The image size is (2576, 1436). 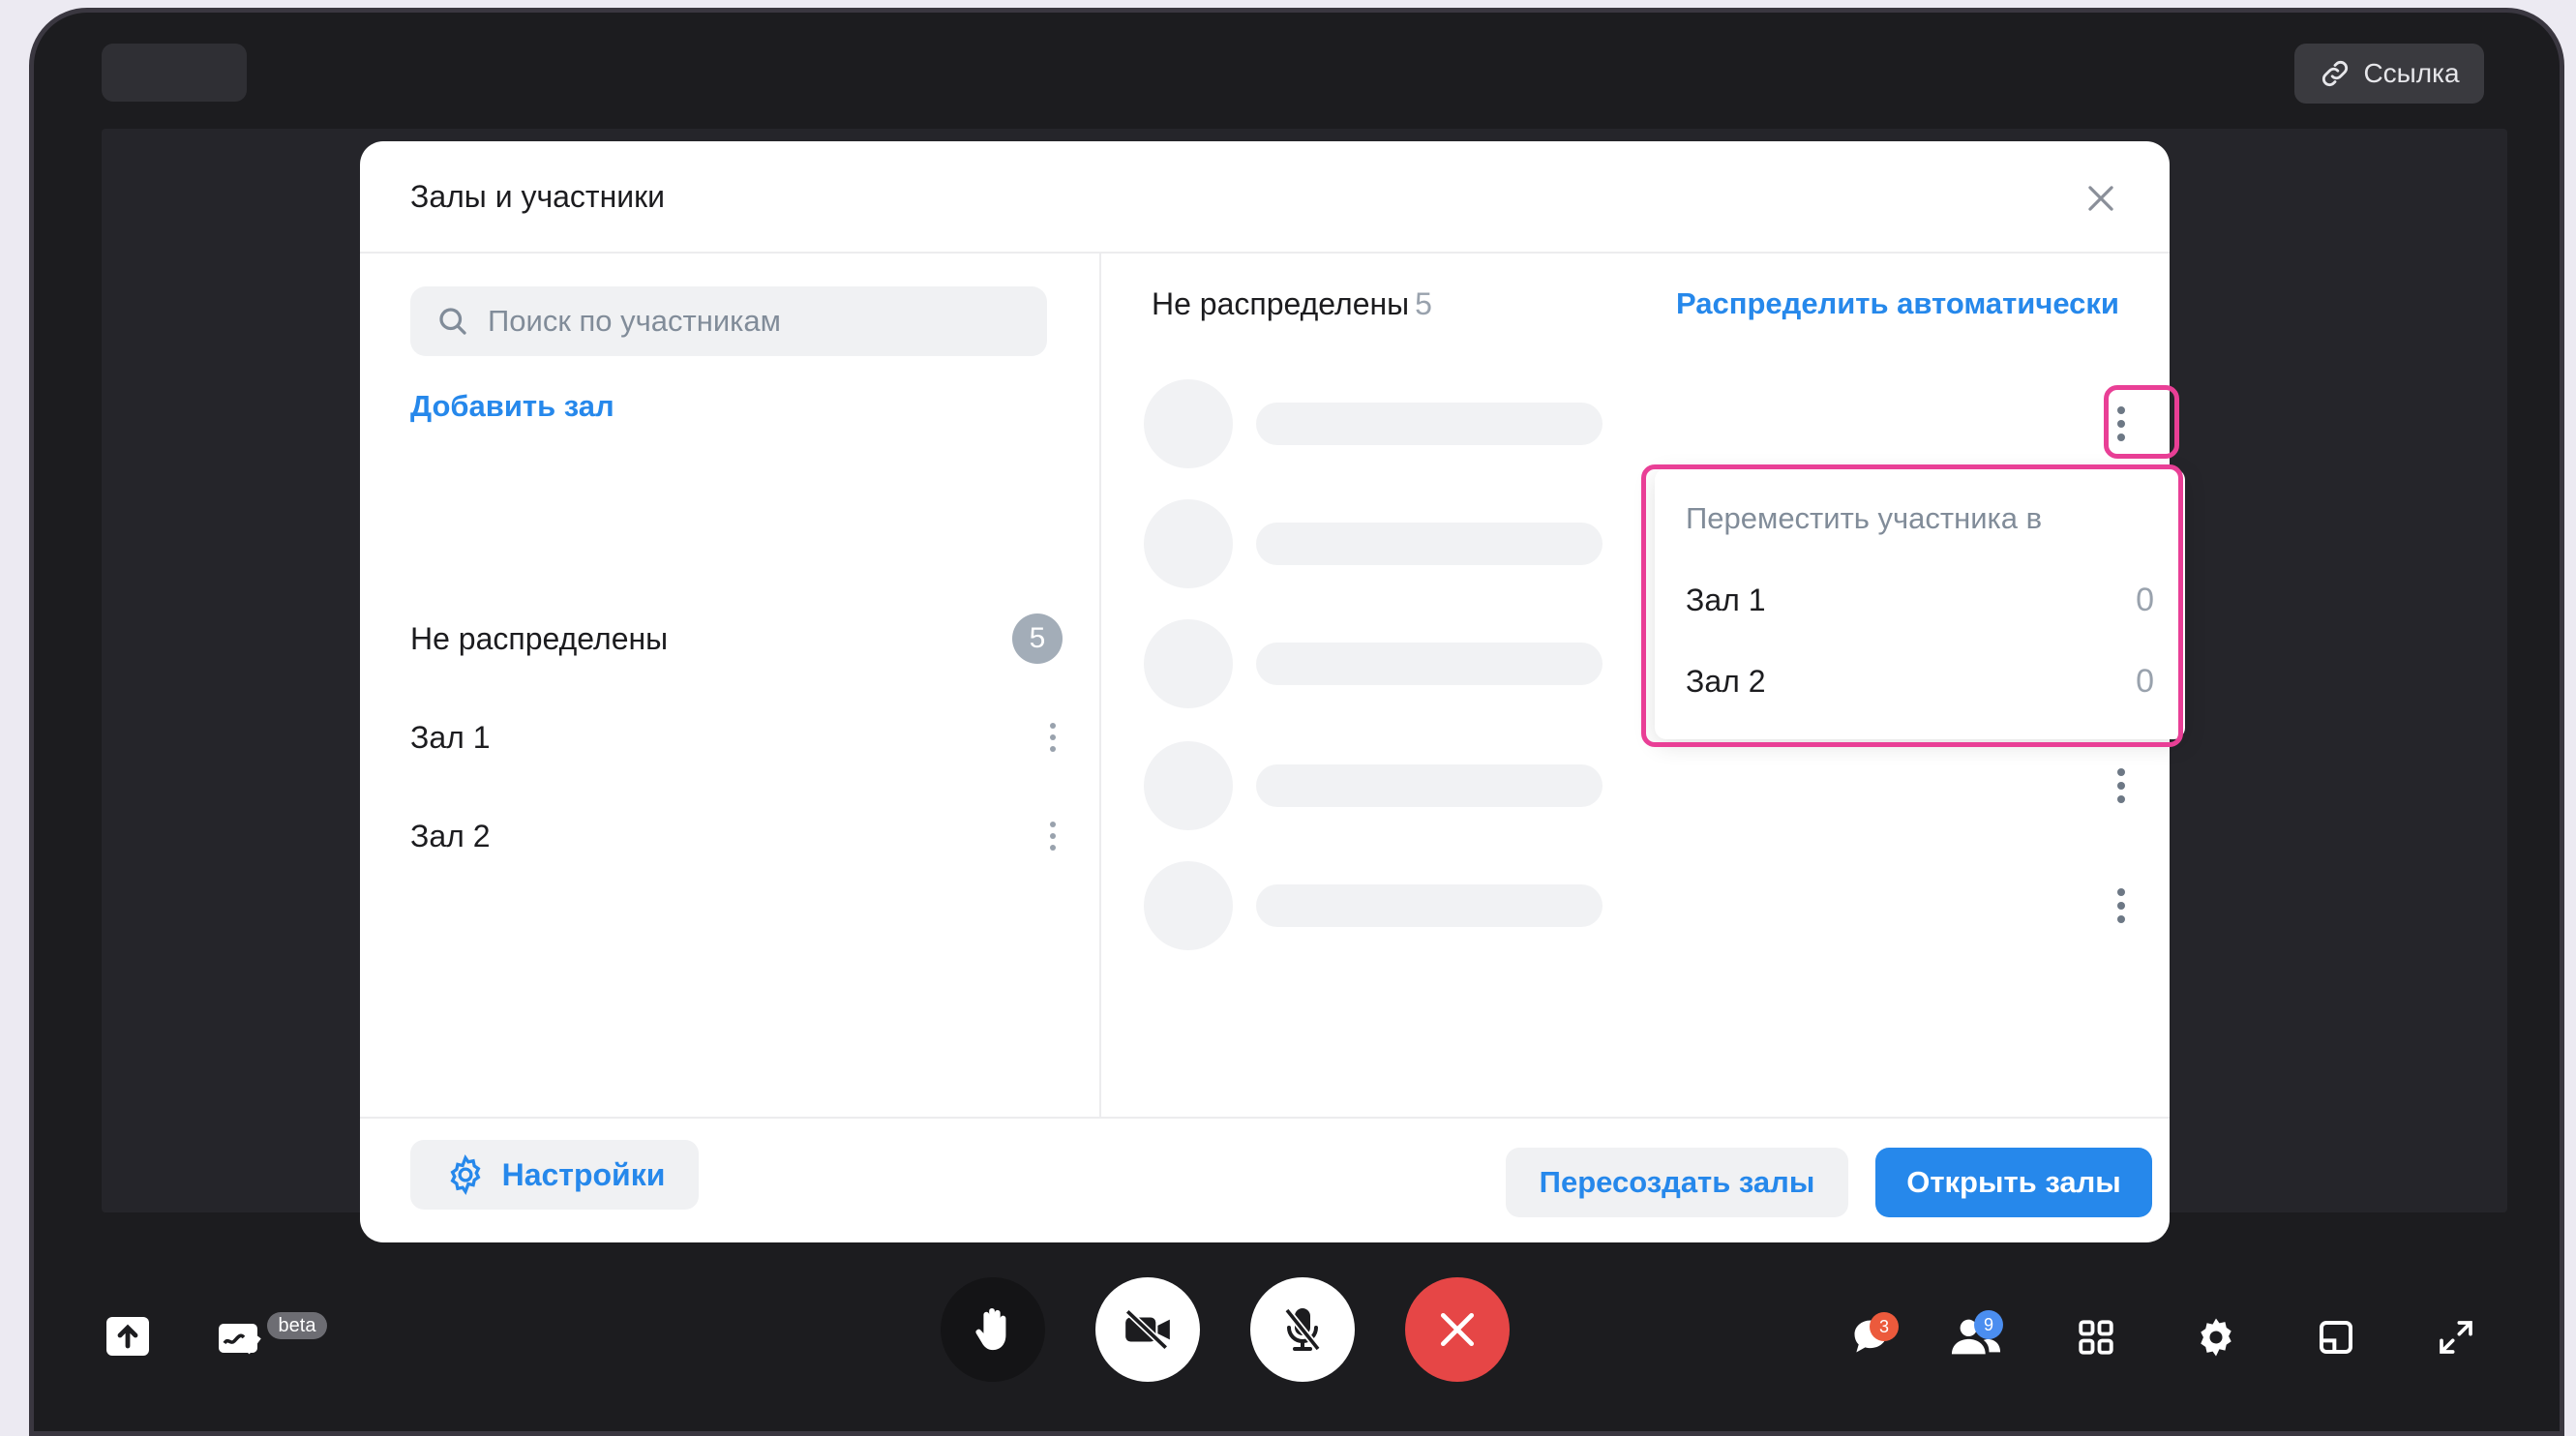 What do you see at coordinates (1265, 1179) in the screenshot?
I see `dialog-footer: Настройки Пересоздать залы Открыть залы` at bounding box center [1265, 1179].